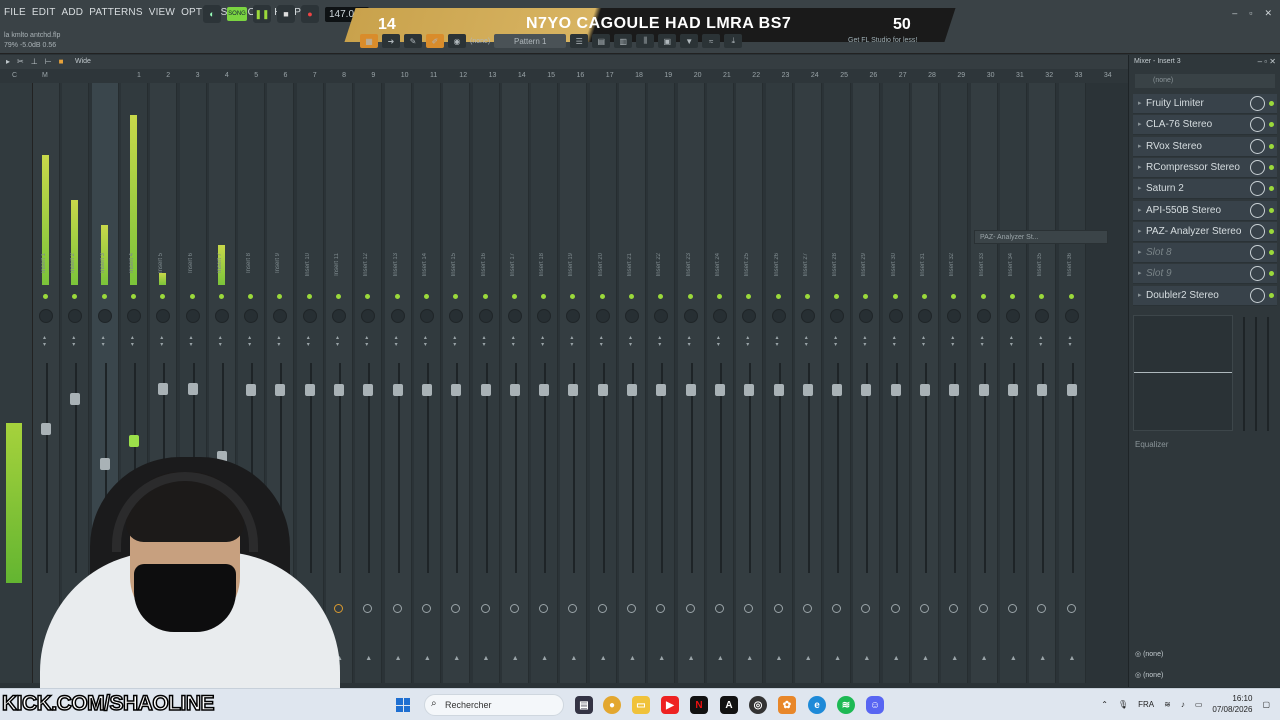 The image size is (1280, 720). Describe the element at coordinates (699, 705) in the screenshot. I see `netflix-icon: N` at that location.